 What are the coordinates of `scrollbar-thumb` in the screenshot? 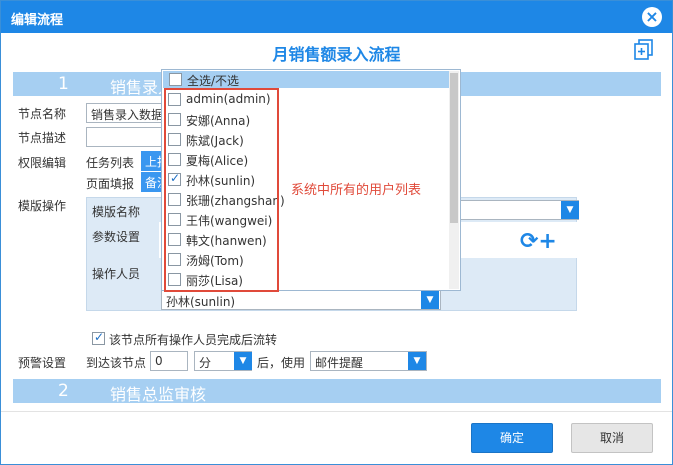 It's located at (454, 148).